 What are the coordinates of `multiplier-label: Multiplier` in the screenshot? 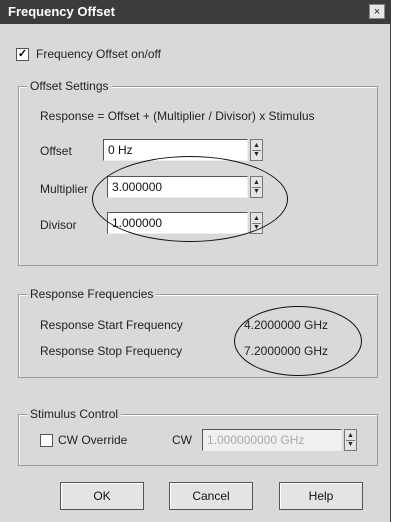 It's located at (64, 189).